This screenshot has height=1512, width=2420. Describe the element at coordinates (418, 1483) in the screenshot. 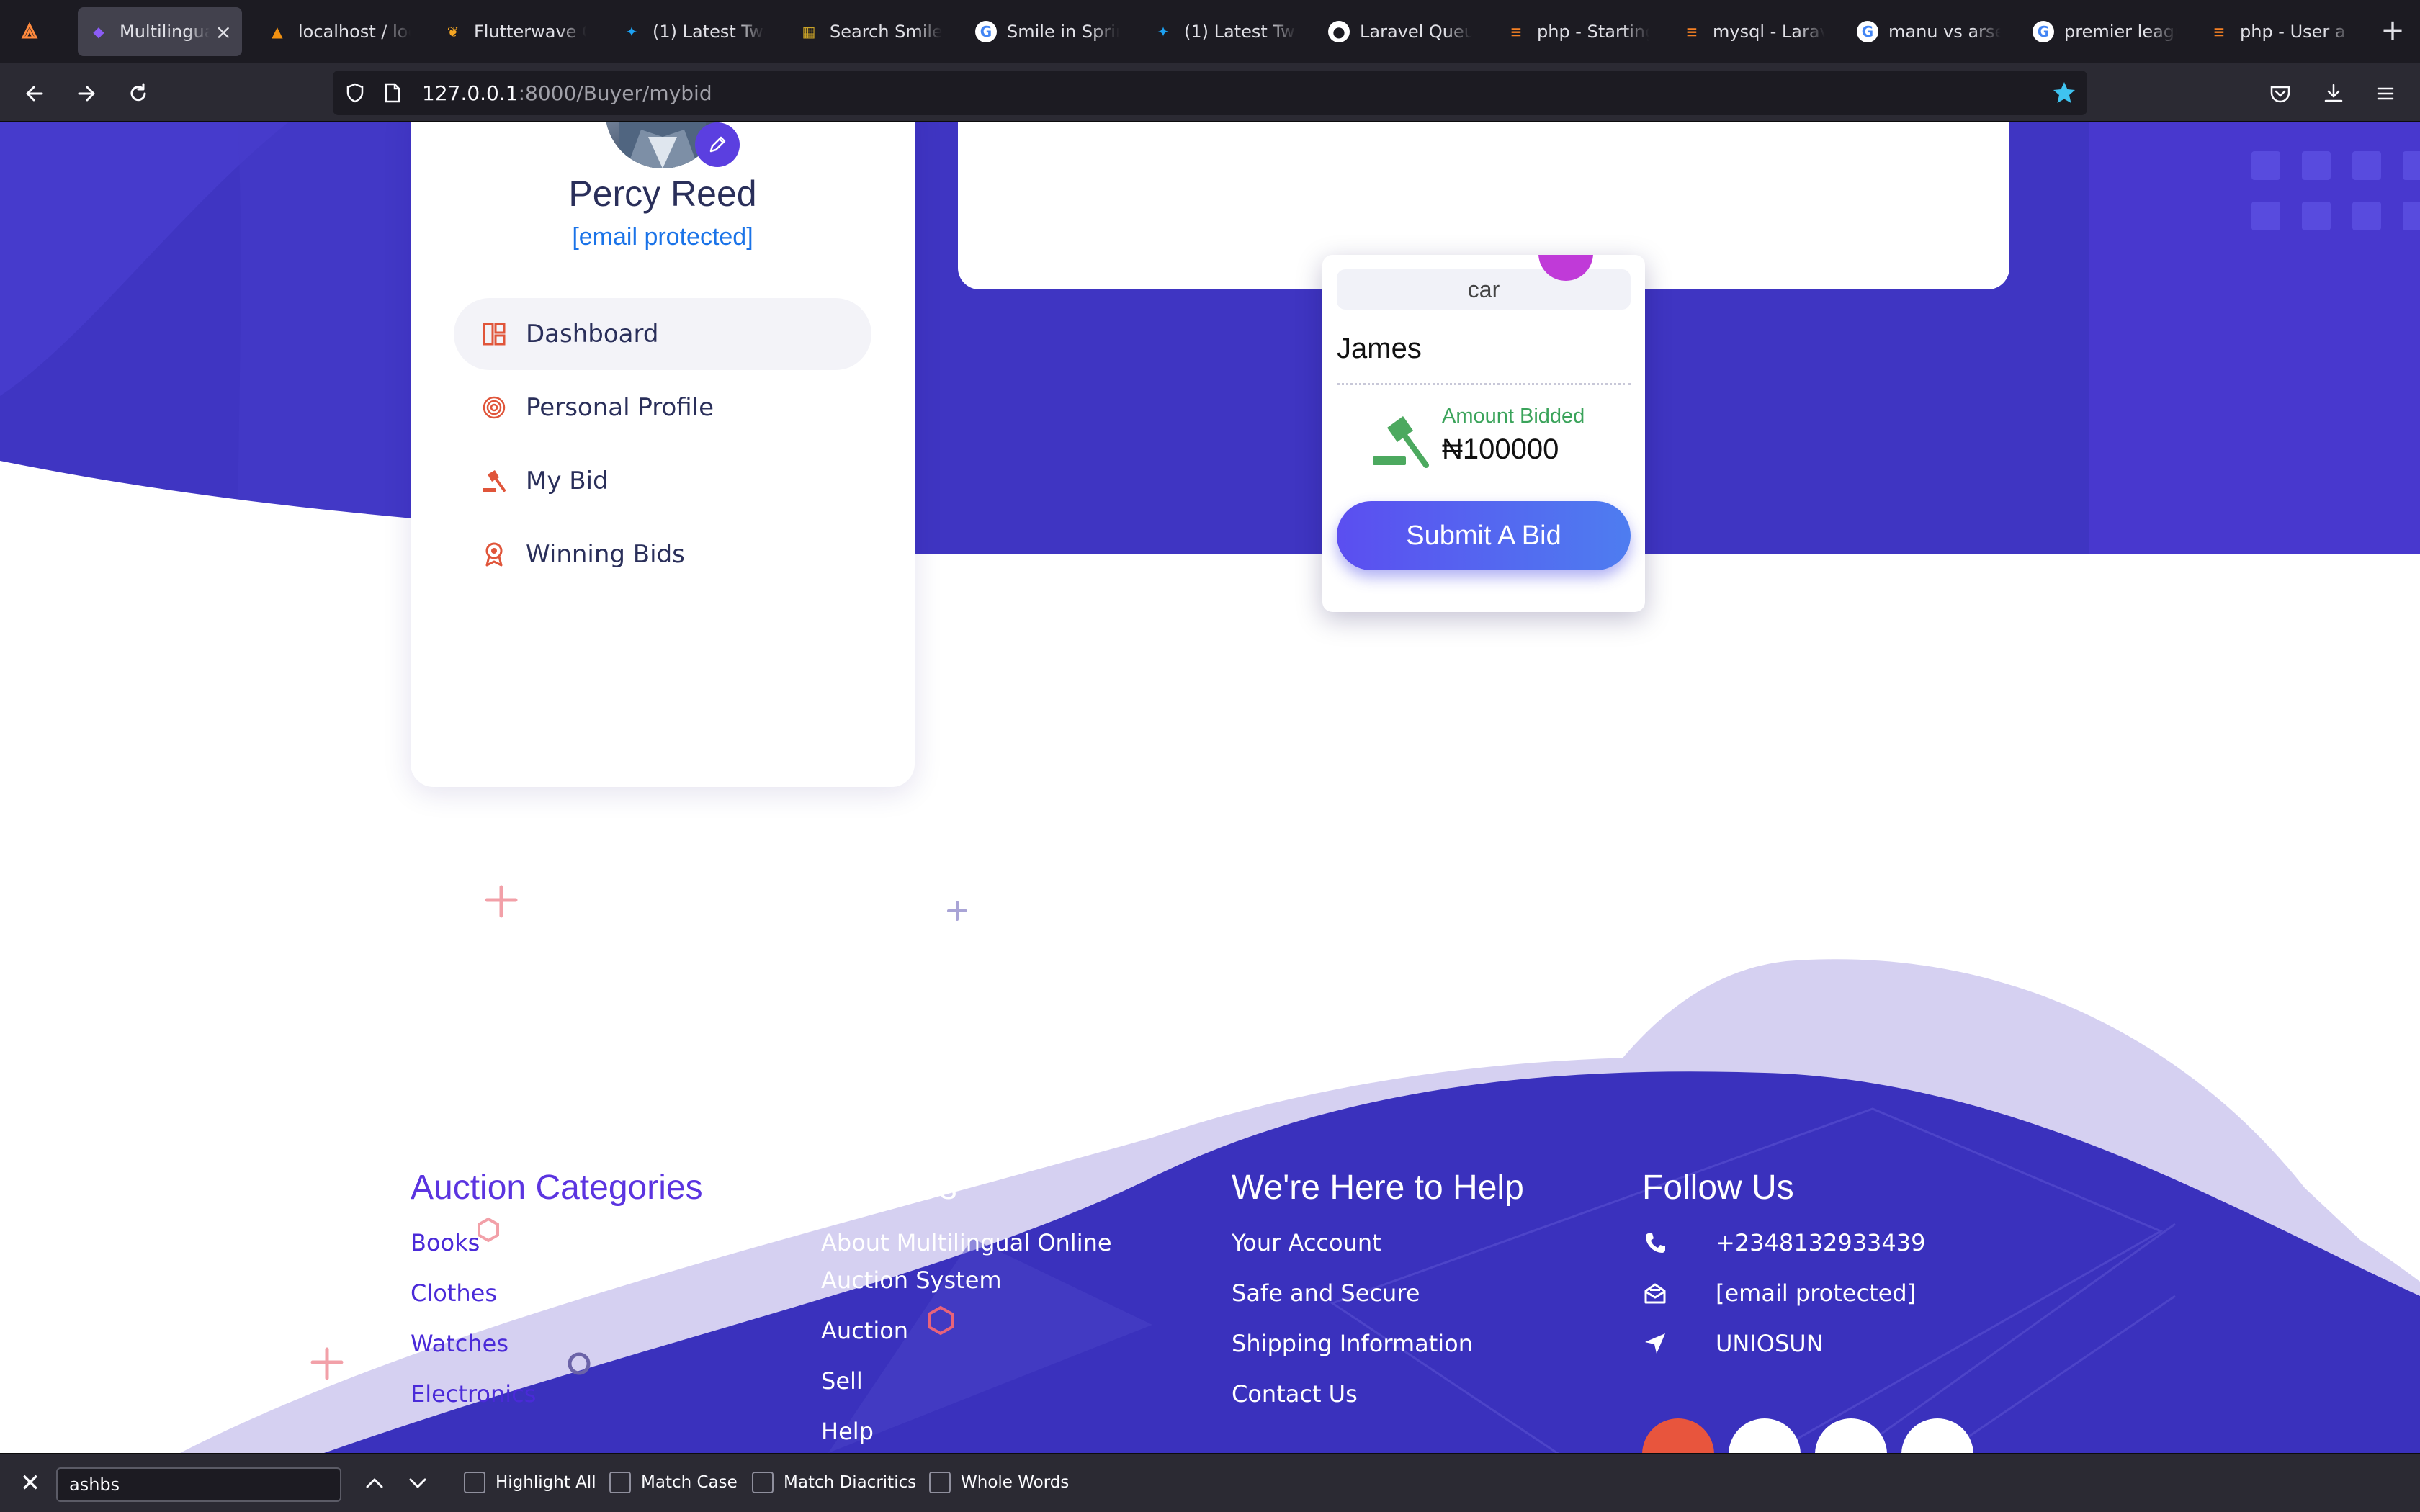

I see `chevron-down-icon` at that location.